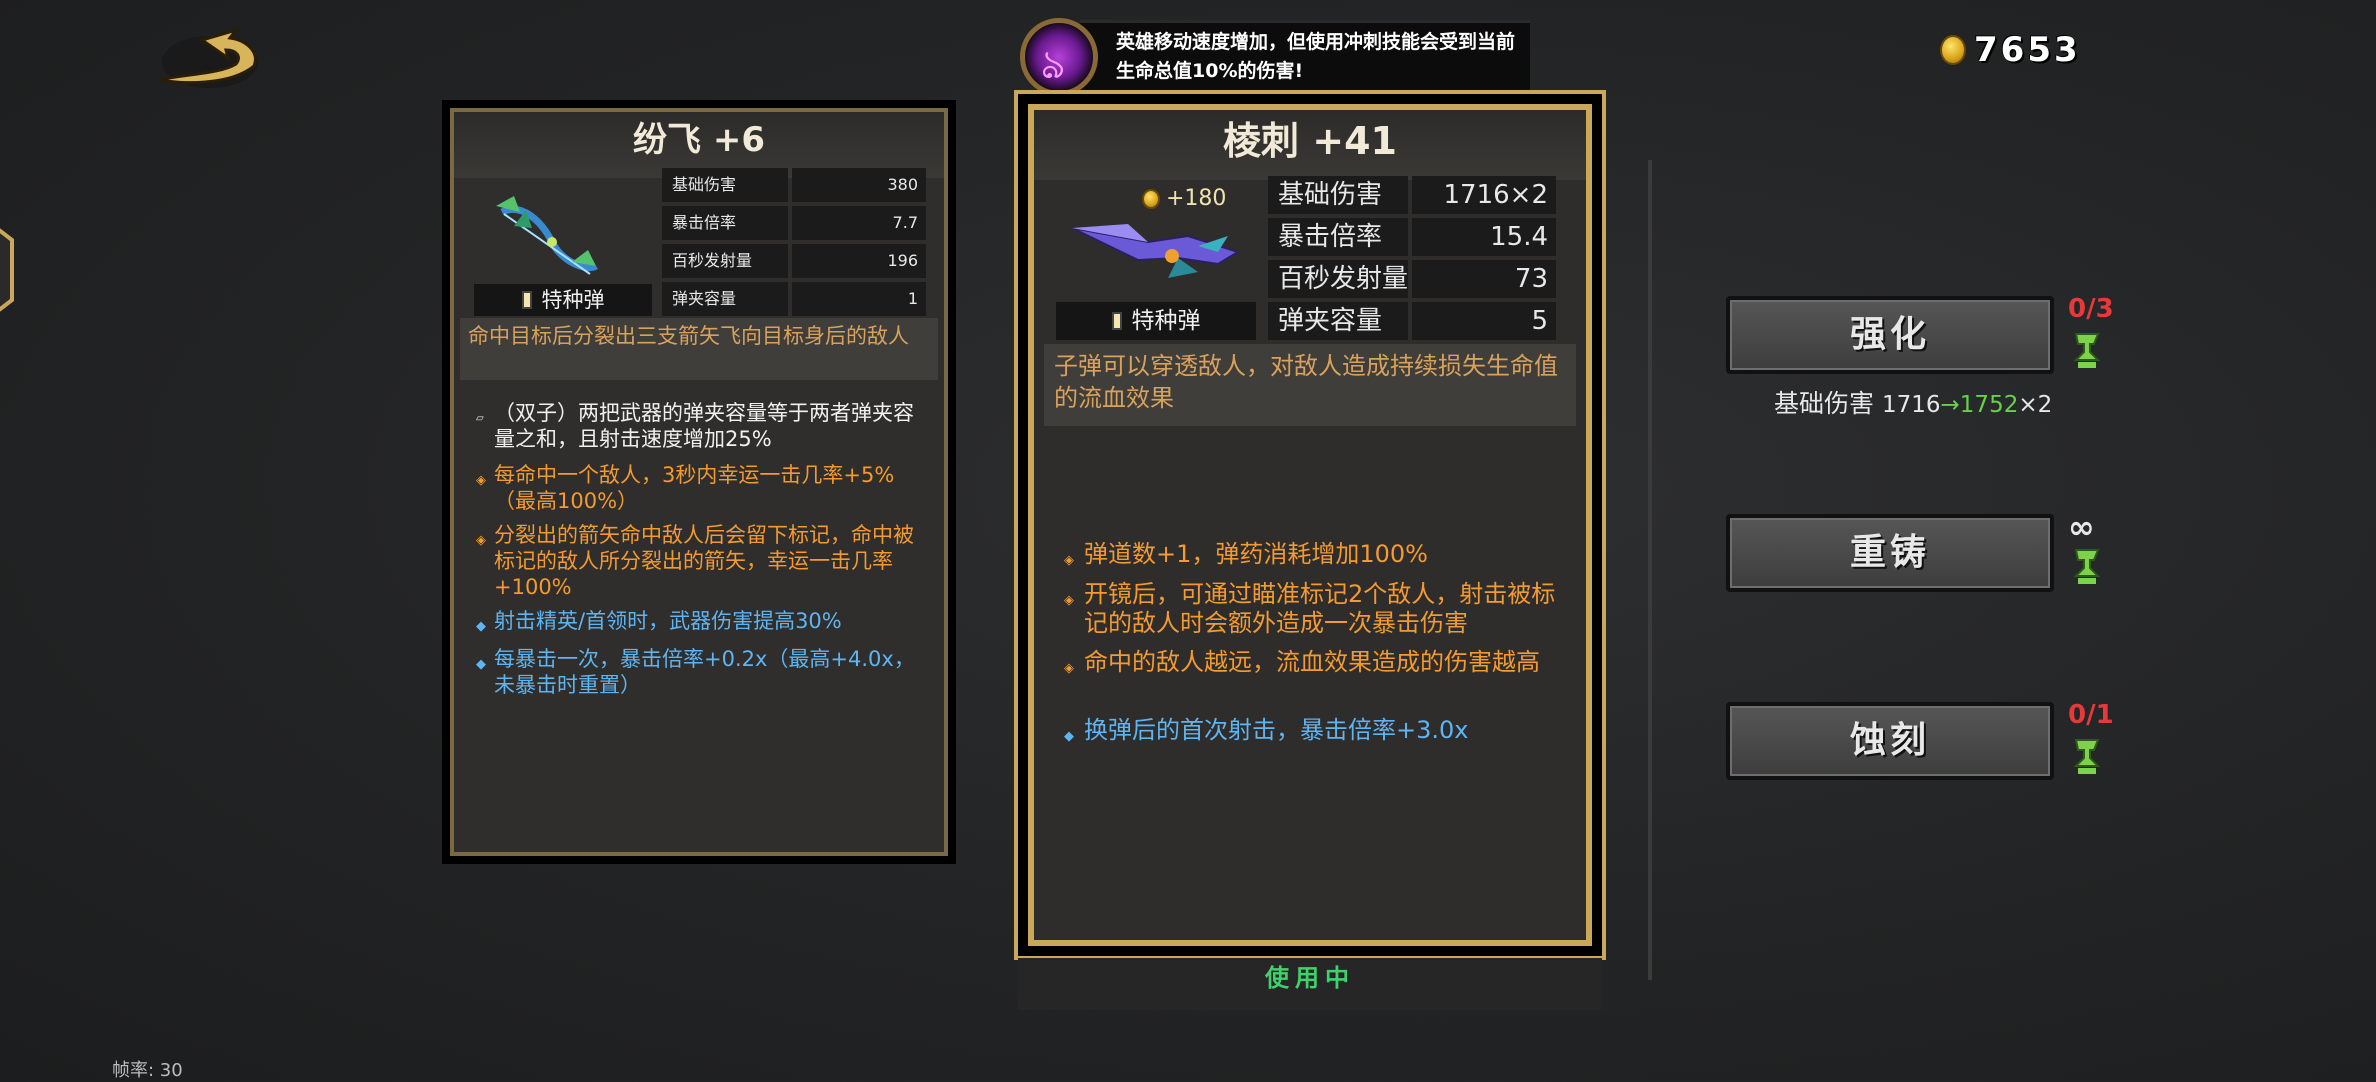  Describe the element at coordinates (1890, 741) in the screenshot. I see `etch-button: 蚀刻` at that location.